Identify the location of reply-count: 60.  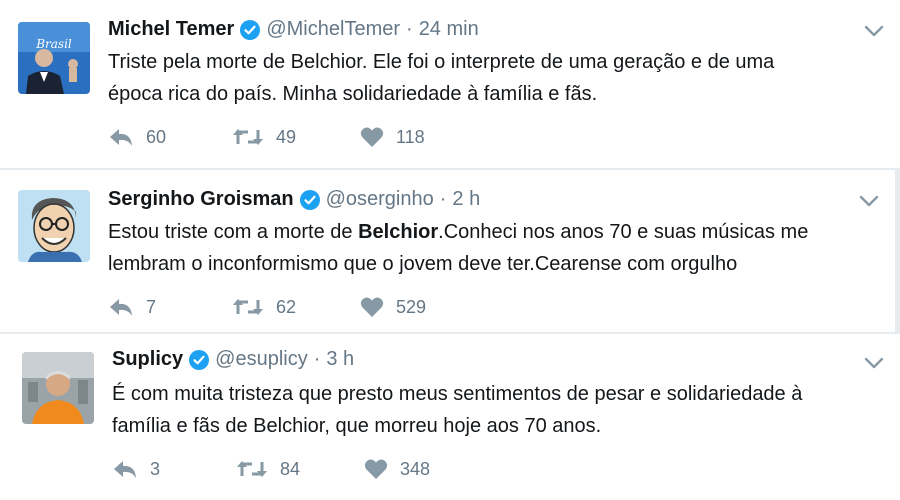
(156, 136).